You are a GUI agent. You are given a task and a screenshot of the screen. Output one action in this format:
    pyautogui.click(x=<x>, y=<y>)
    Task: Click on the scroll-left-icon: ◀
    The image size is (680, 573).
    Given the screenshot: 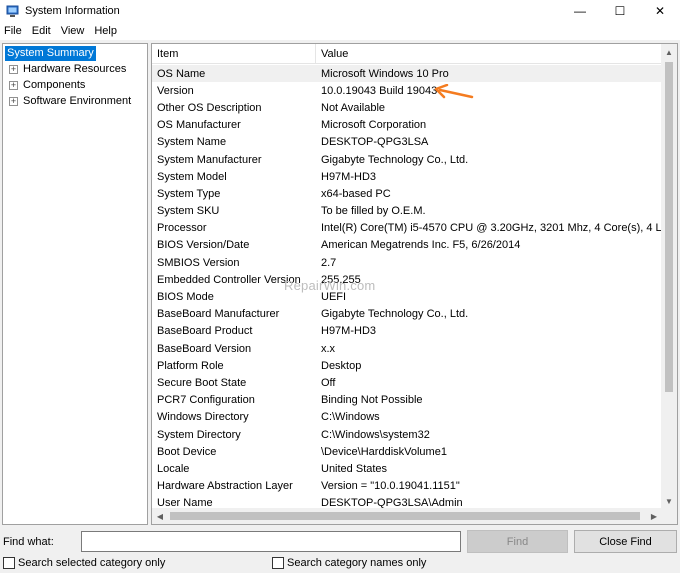 What is the action you would take?
    pyautogui.click(x=160, y=516)
    